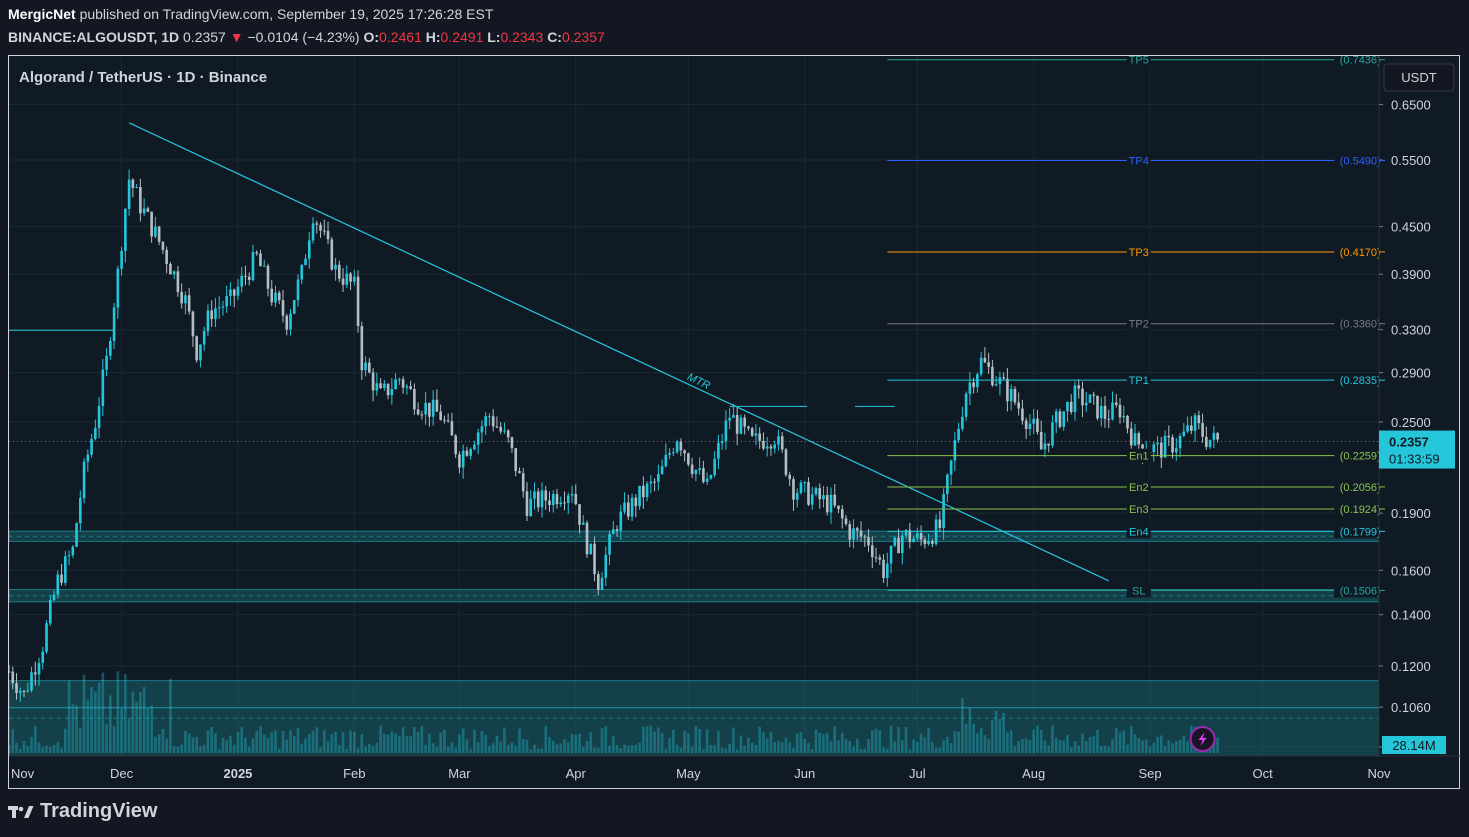 The image size is (1469, 837). I want to click on publisher-name: MergicNet, so click(42, 14).